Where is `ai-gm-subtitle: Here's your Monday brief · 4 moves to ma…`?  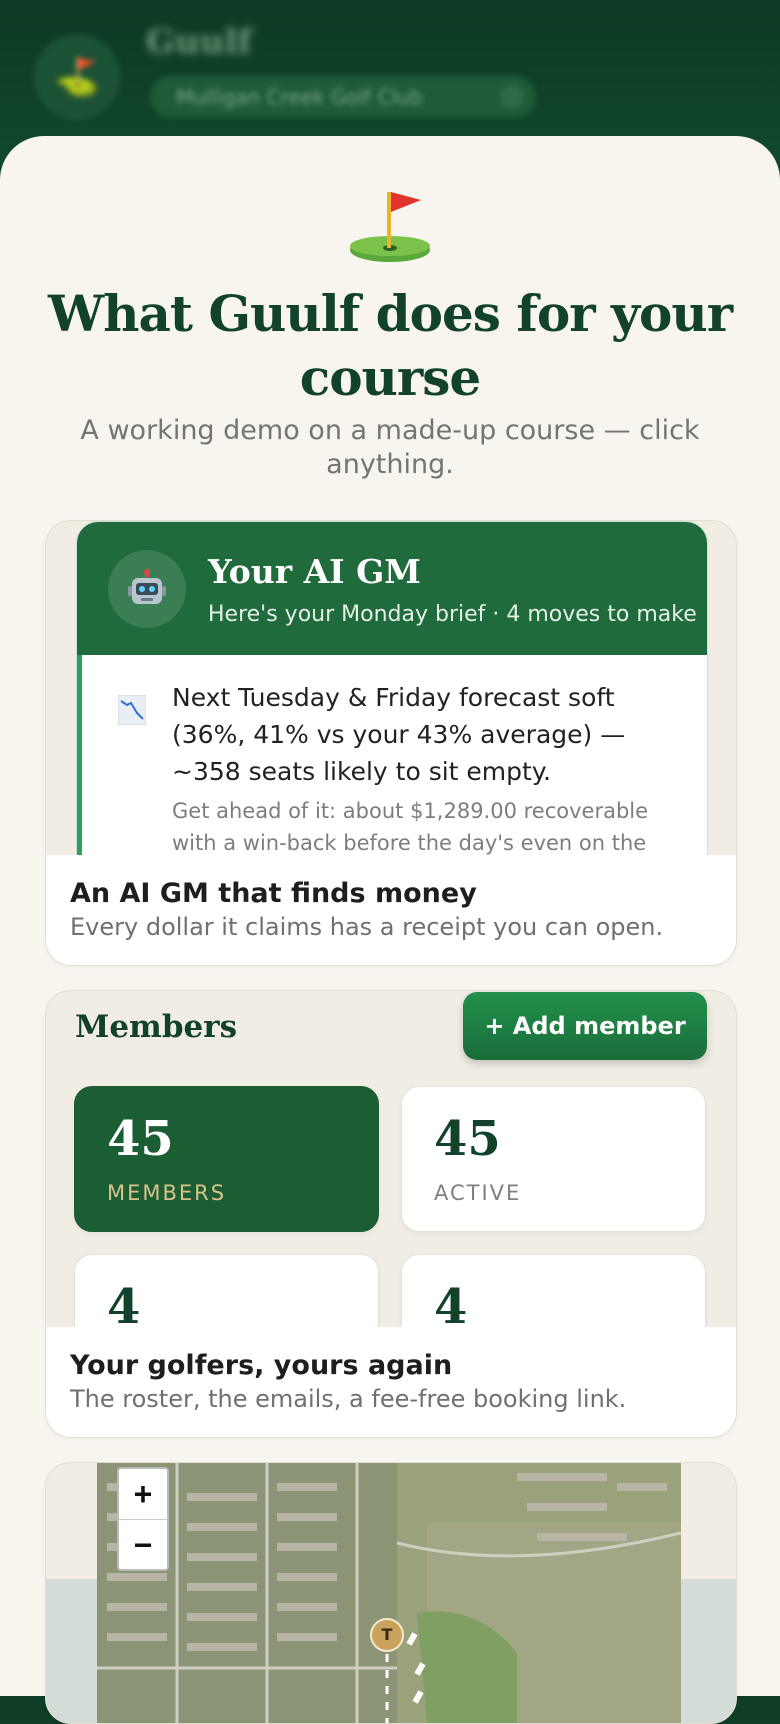
ai-gm-subtitle: Here's your Monday brief · 4 moves to ma… is located at coordinates (452, 614).